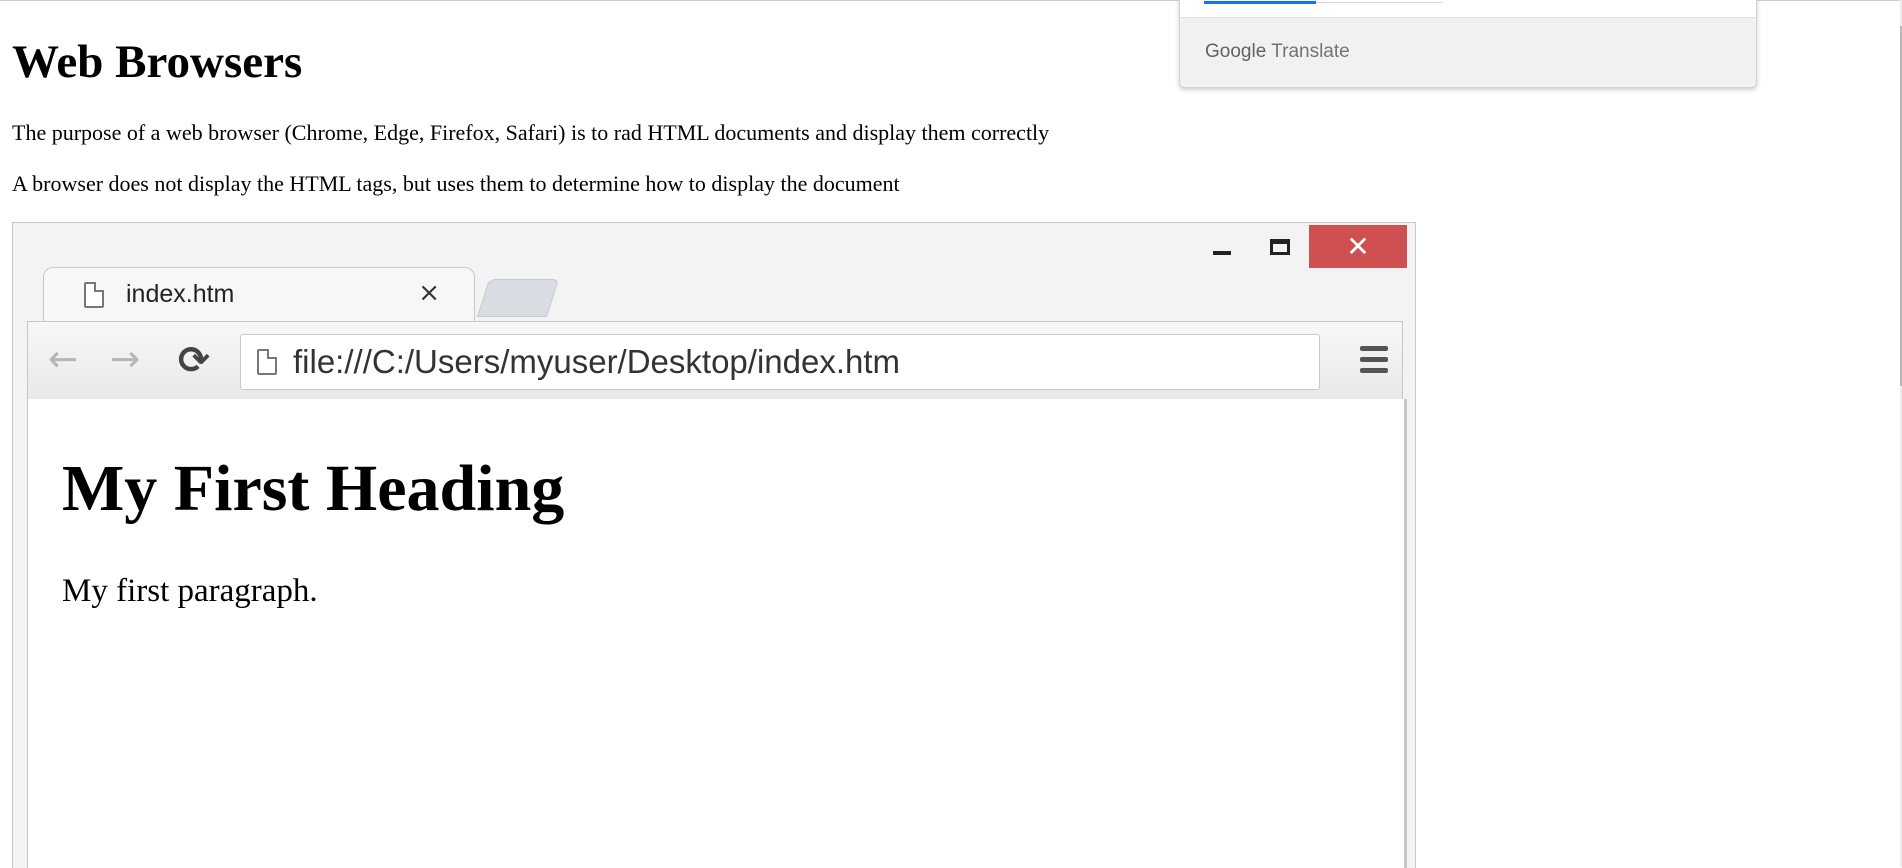 The height and width of the screenshot is (868, 1902). Describe the element at coordinates (518, 298) in the screenshot. I see `new-tab-button` at that location.